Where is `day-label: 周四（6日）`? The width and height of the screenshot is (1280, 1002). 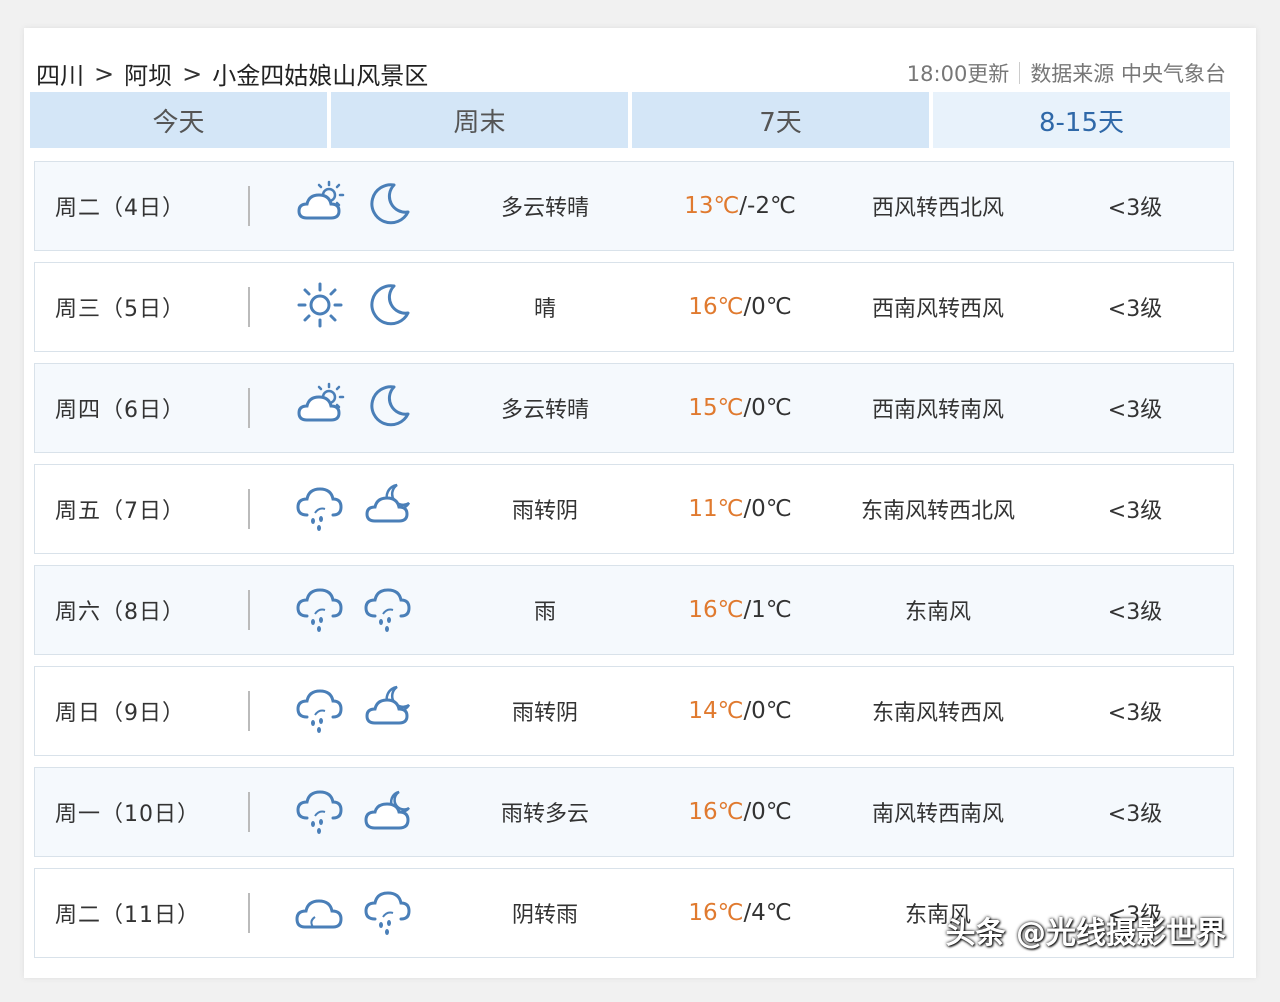 day-label: 周四（6日） is located at coordinates (120, 410).